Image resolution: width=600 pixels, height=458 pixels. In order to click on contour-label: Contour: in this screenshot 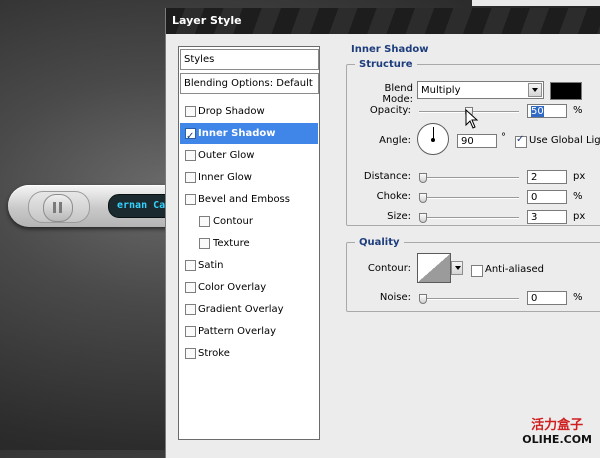, I will do `click(389, 268)`.